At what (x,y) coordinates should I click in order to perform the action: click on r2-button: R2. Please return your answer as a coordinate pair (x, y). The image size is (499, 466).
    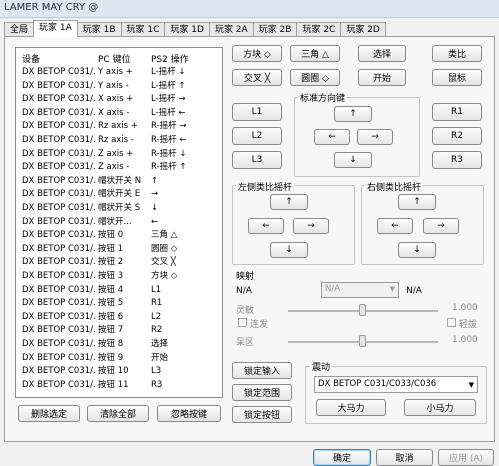
    Looking at the image, I should click on (457, 136).